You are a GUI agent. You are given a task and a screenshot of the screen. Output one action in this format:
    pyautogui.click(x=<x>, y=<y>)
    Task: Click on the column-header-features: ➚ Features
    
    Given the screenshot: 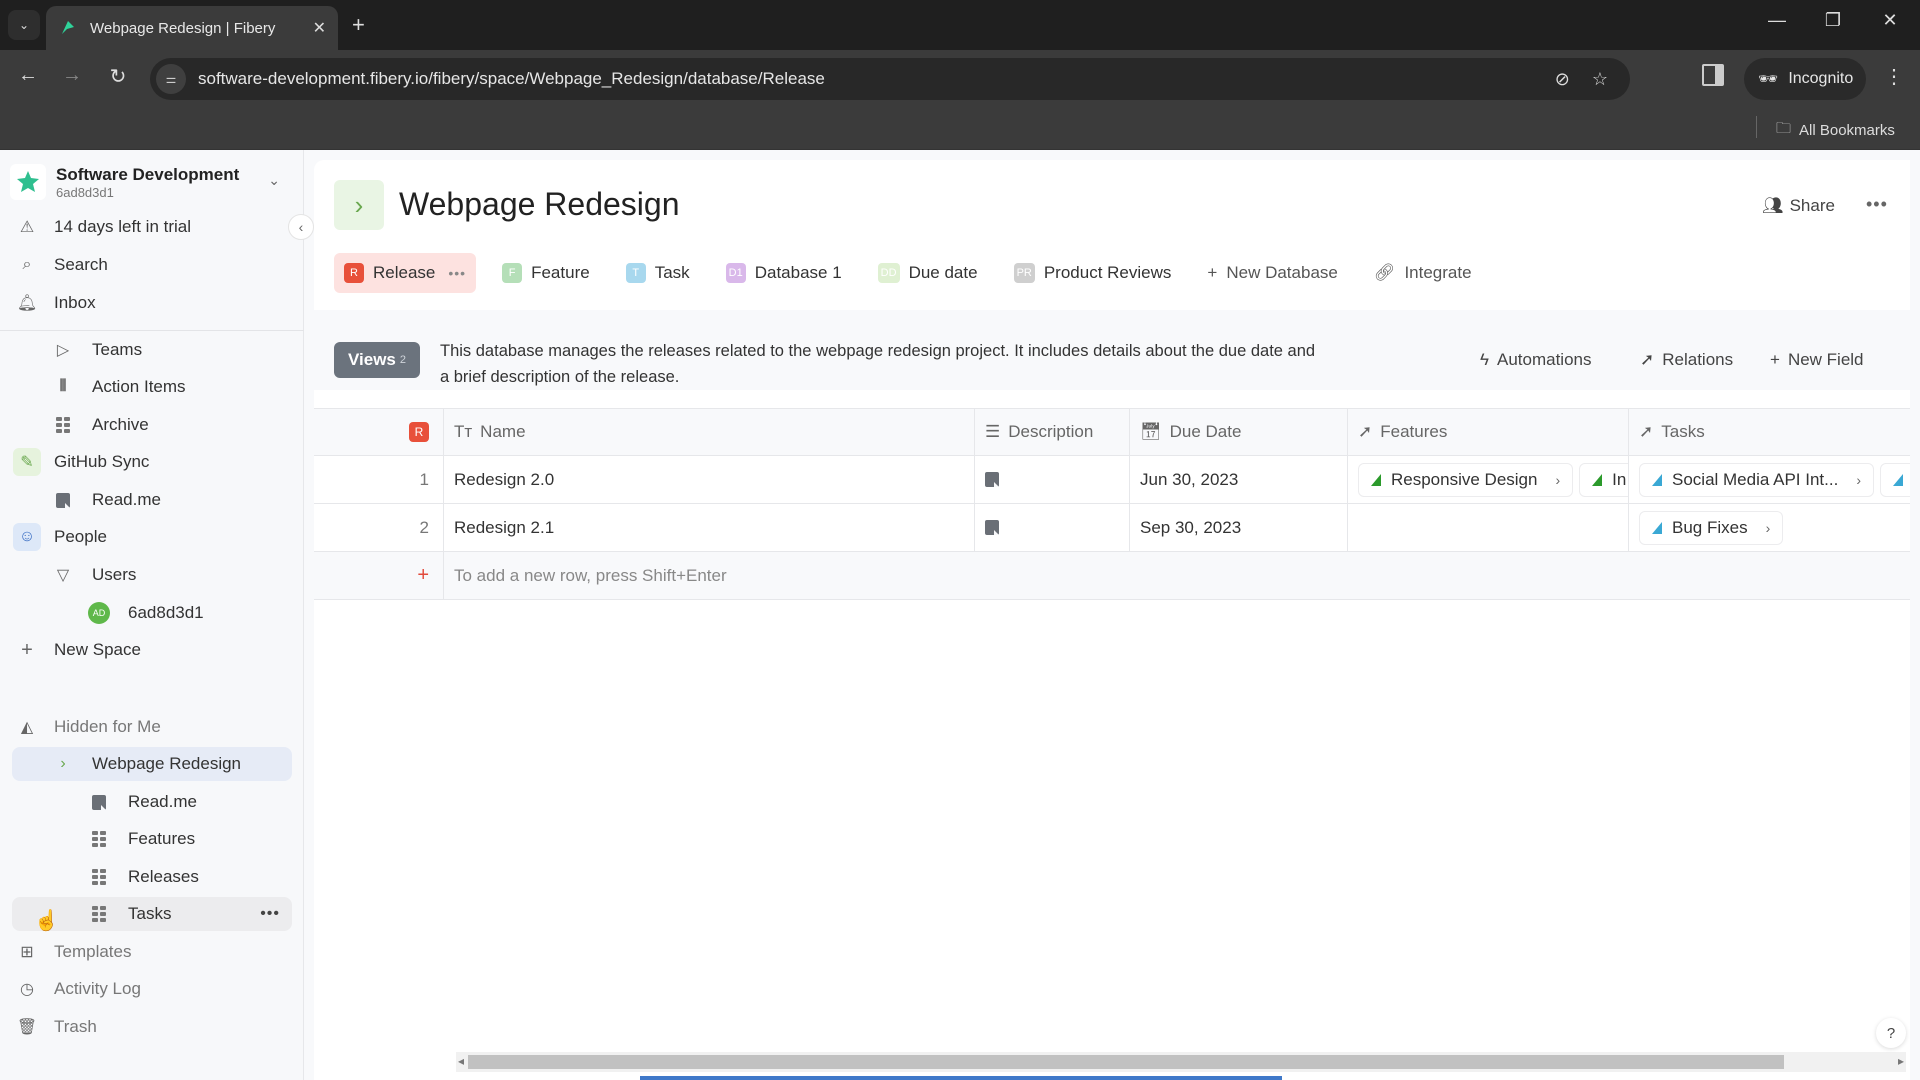 What is the action you would take?
    pyautogui.click(x=1488, y=432)
    